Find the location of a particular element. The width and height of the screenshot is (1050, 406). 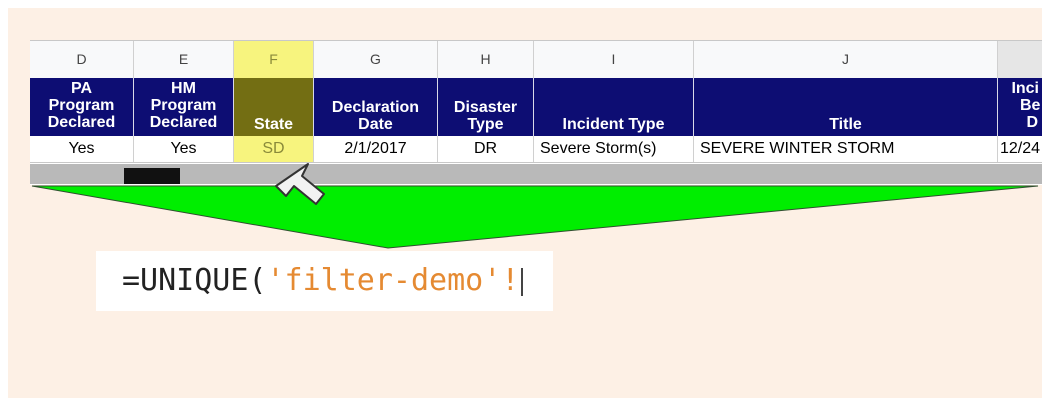

header-cell-incident-type: Incident Type is located at coordinates (614, 107).